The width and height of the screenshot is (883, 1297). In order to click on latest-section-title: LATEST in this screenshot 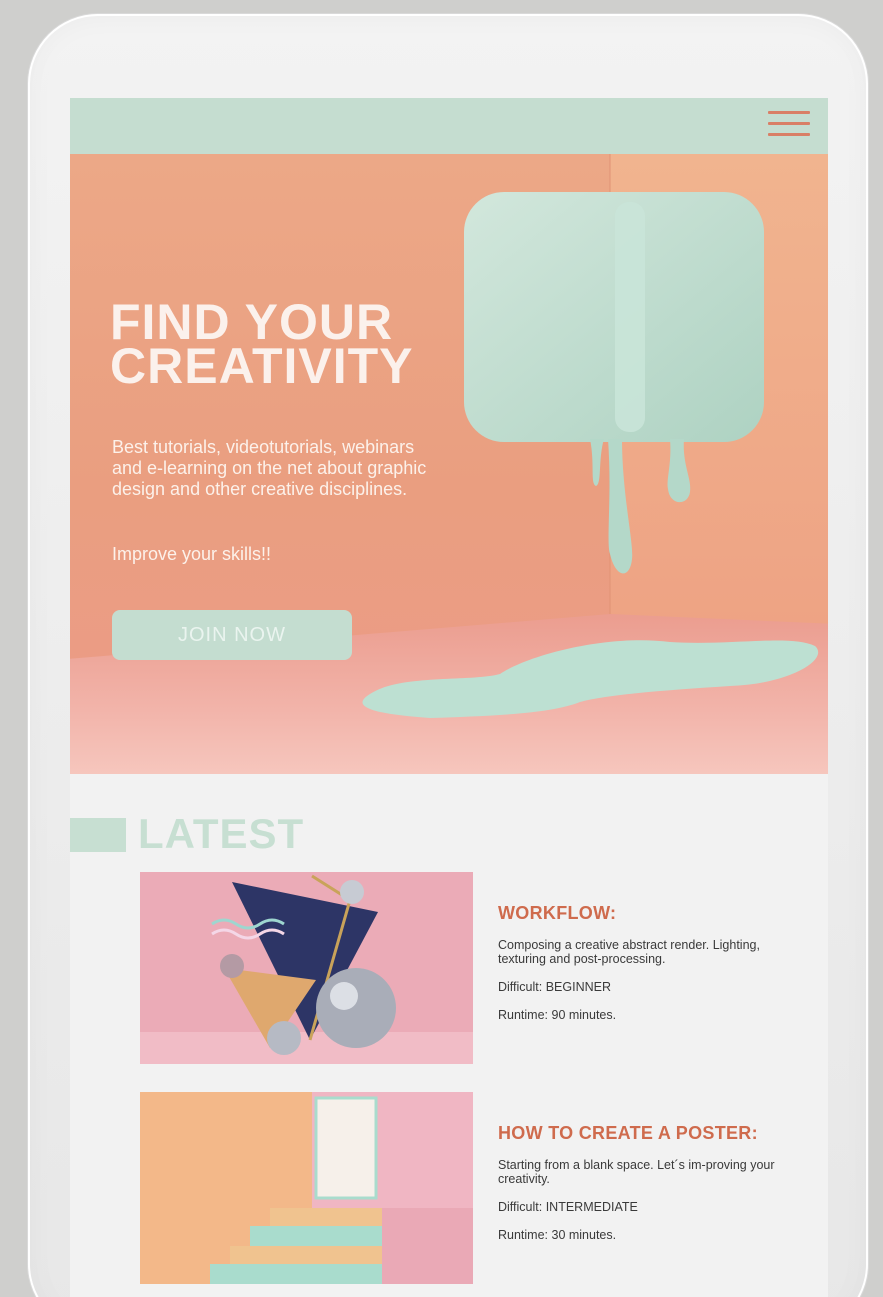, I will do `click(221, 833)`.